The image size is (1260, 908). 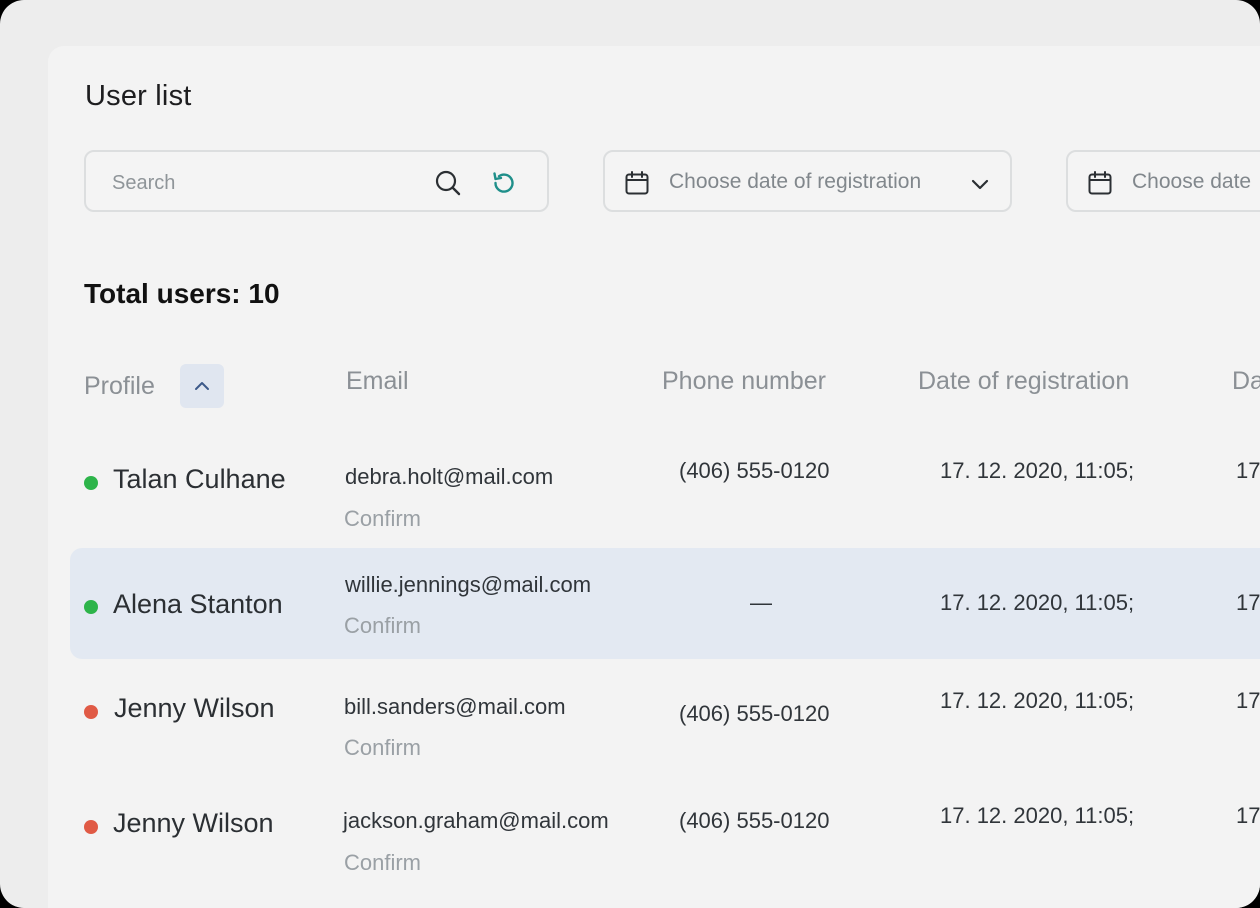 What do you see at coordinates (1246, 381) in the screenshot?
I see `column-header-next: Da` at bounding box center [1246, 381].